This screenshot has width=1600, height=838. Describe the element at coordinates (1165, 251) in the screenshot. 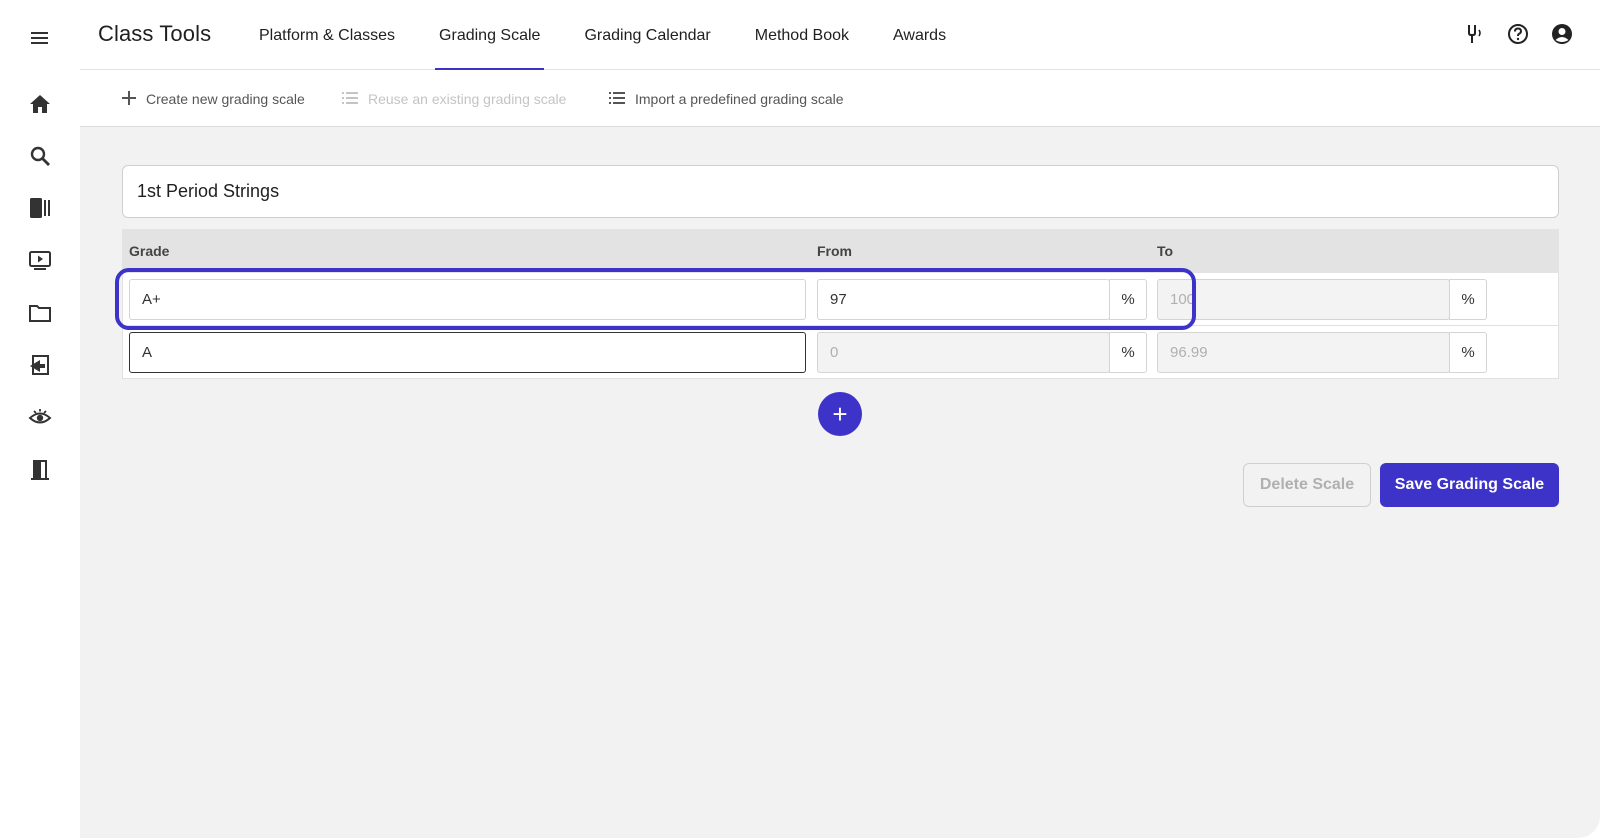

I see `column-header-to: To` at that location.